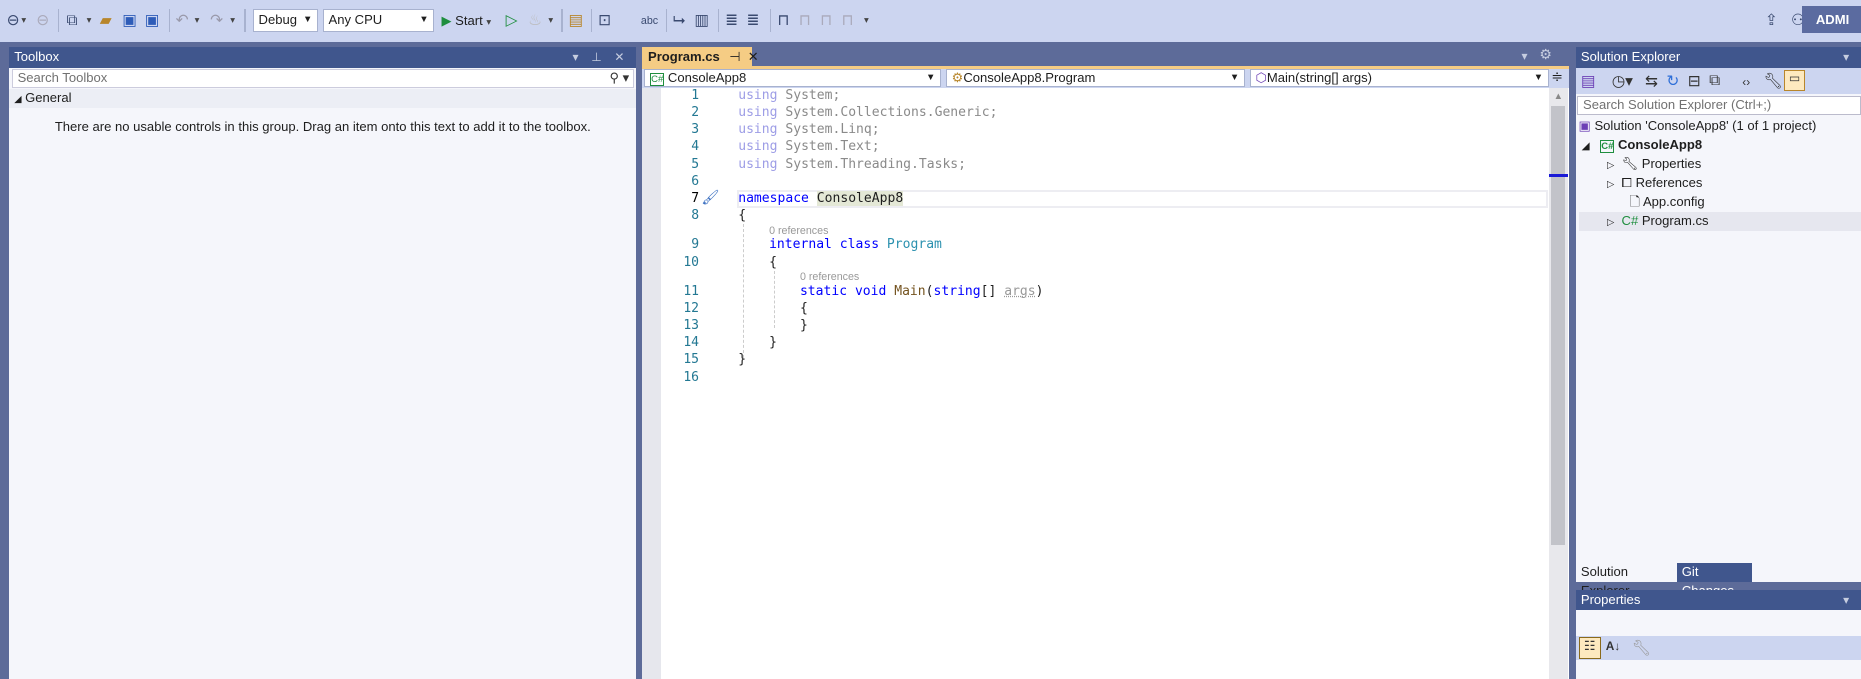 The width and height of the screenshot is (1861, 679). What do you see at coordinates (1720, 164) in the screenshot?
I see `tree-item-properties: ▷ 🔧︎ Properties` at bounding box center [1720, 164].